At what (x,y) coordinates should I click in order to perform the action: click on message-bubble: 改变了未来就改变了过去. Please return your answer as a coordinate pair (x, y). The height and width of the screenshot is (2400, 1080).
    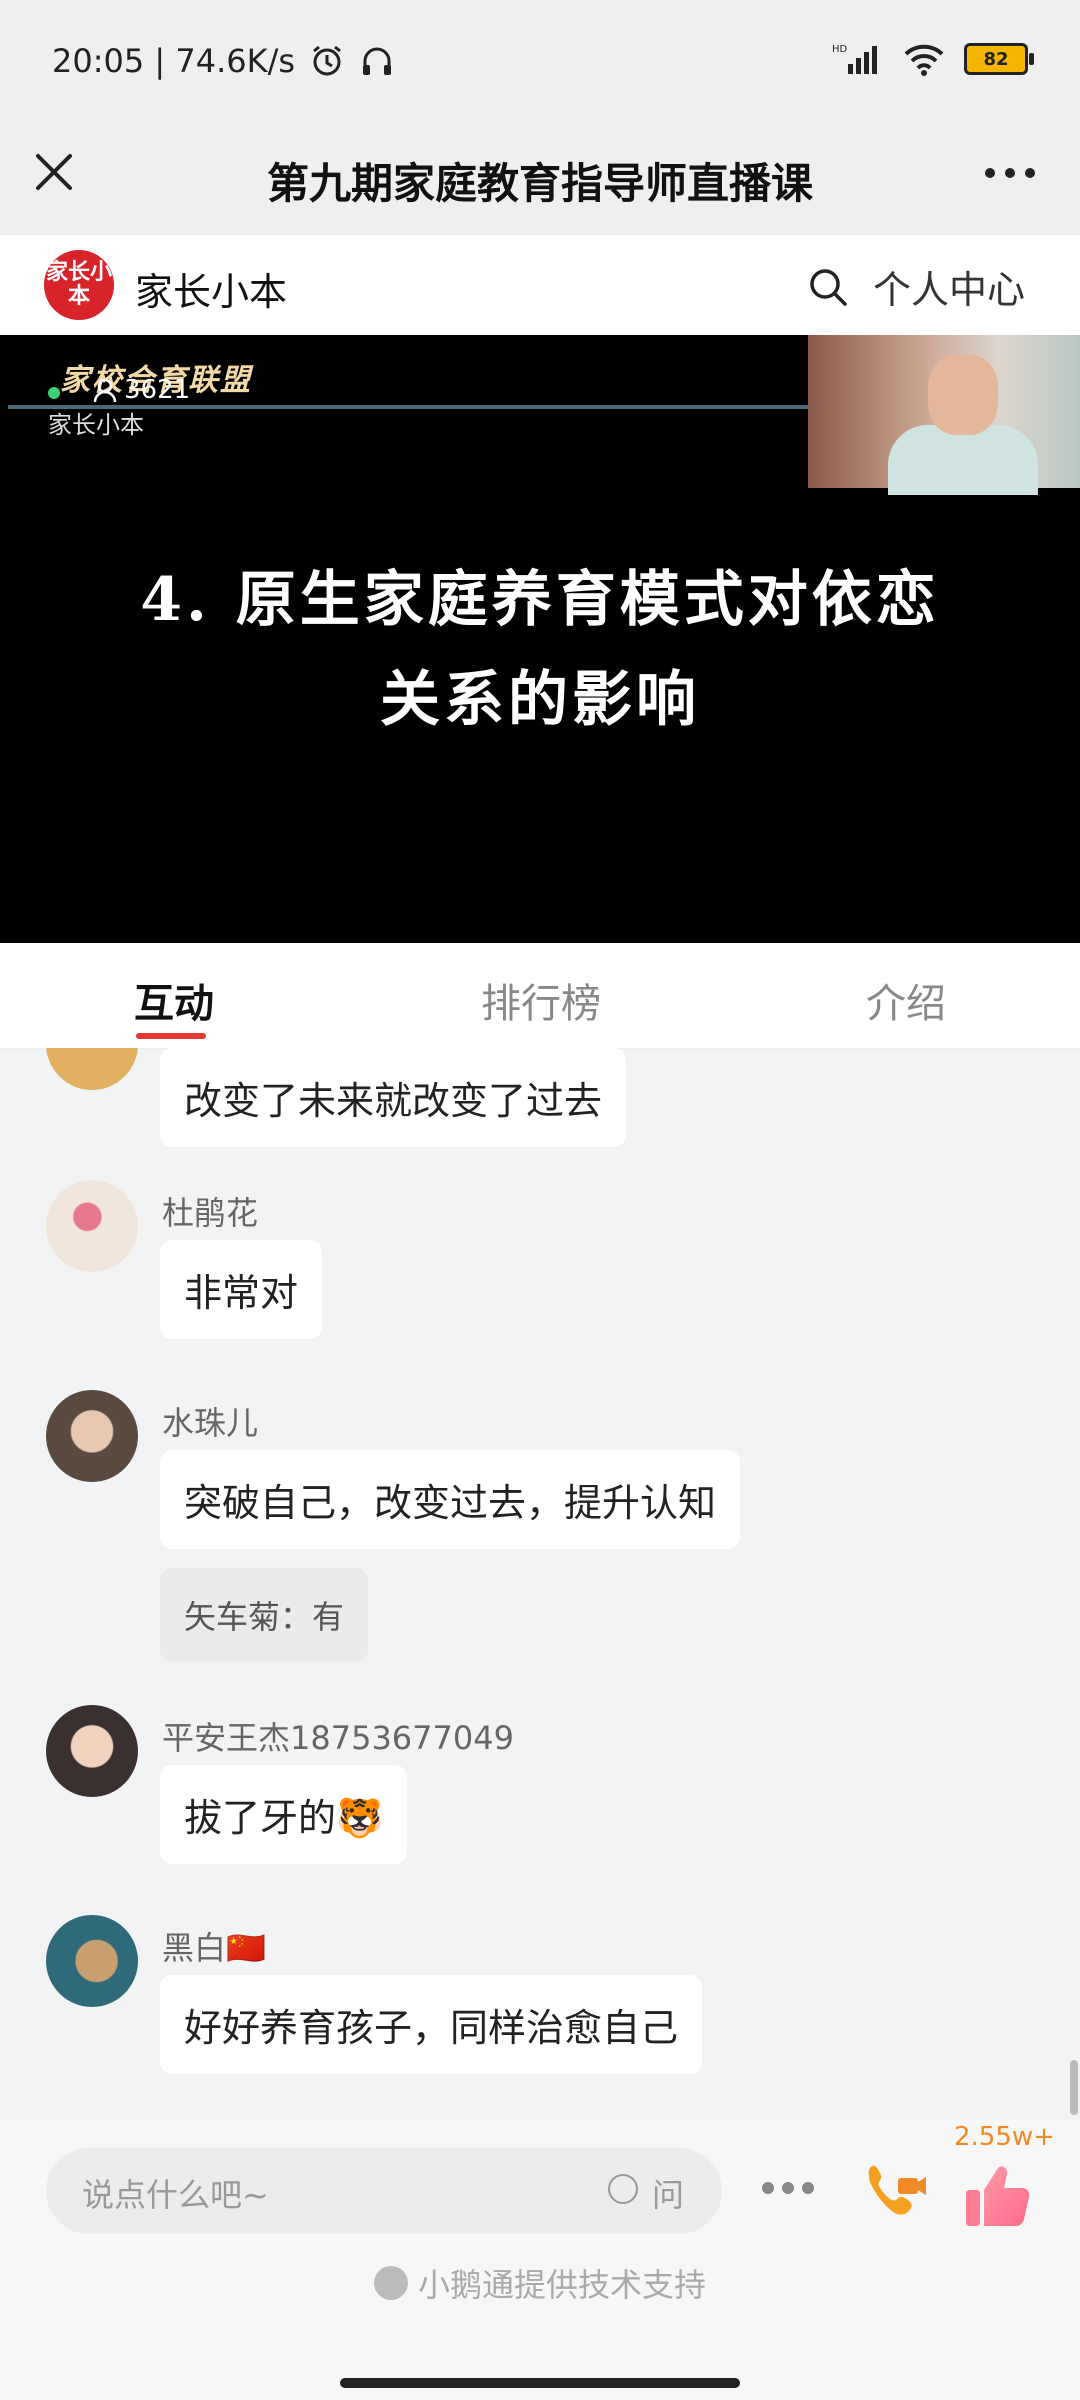
    Looking at the image, I should click on (393, 1097).